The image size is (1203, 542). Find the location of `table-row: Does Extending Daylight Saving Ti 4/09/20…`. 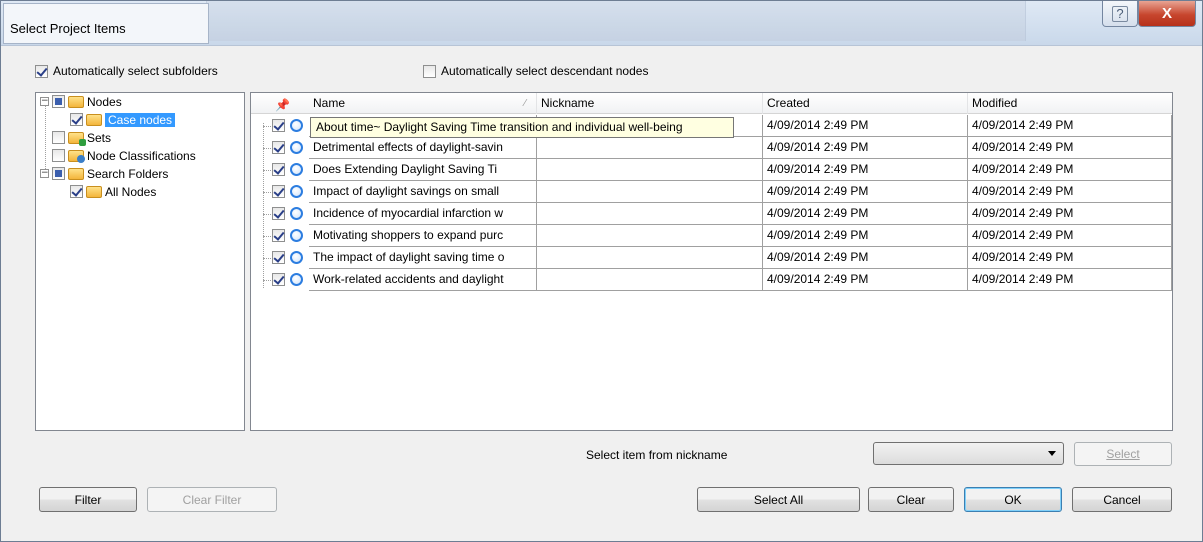

table-row: Does Extending Daylight Saving Ti 4/09/20… is located at coordinates (711, 170).